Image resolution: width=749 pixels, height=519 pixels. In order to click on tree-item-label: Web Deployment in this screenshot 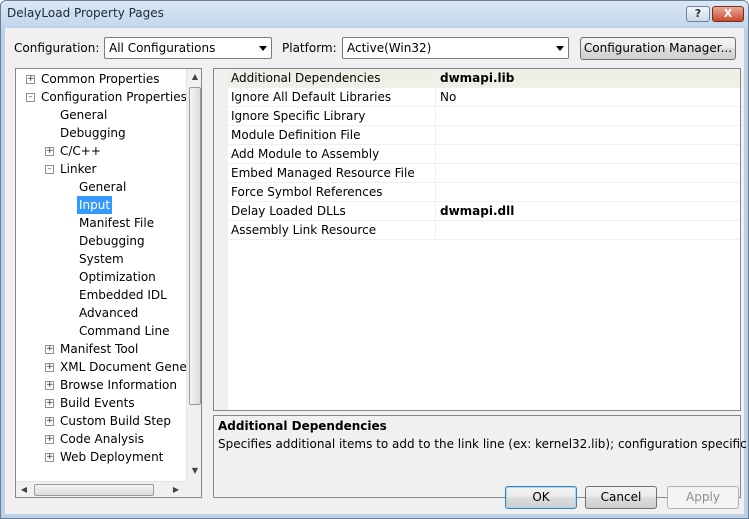, I will do `click(112, 457)`.